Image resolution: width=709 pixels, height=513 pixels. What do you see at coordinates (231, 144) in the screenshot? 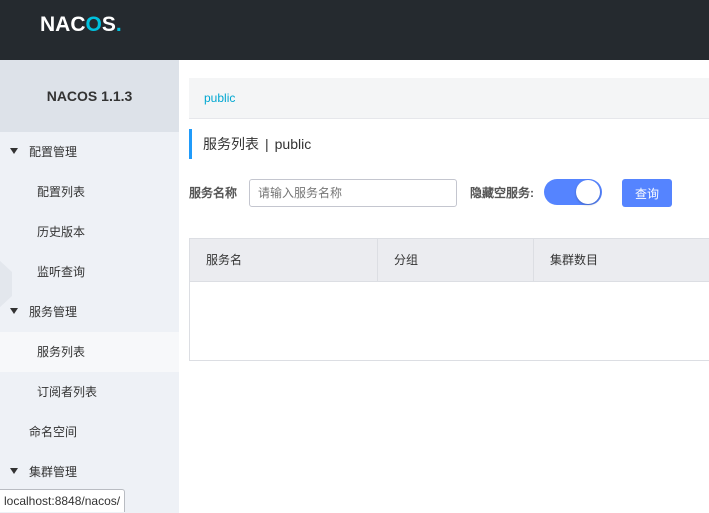
I see `page-title-text: 服务列表` at bounding box center [231, 144].